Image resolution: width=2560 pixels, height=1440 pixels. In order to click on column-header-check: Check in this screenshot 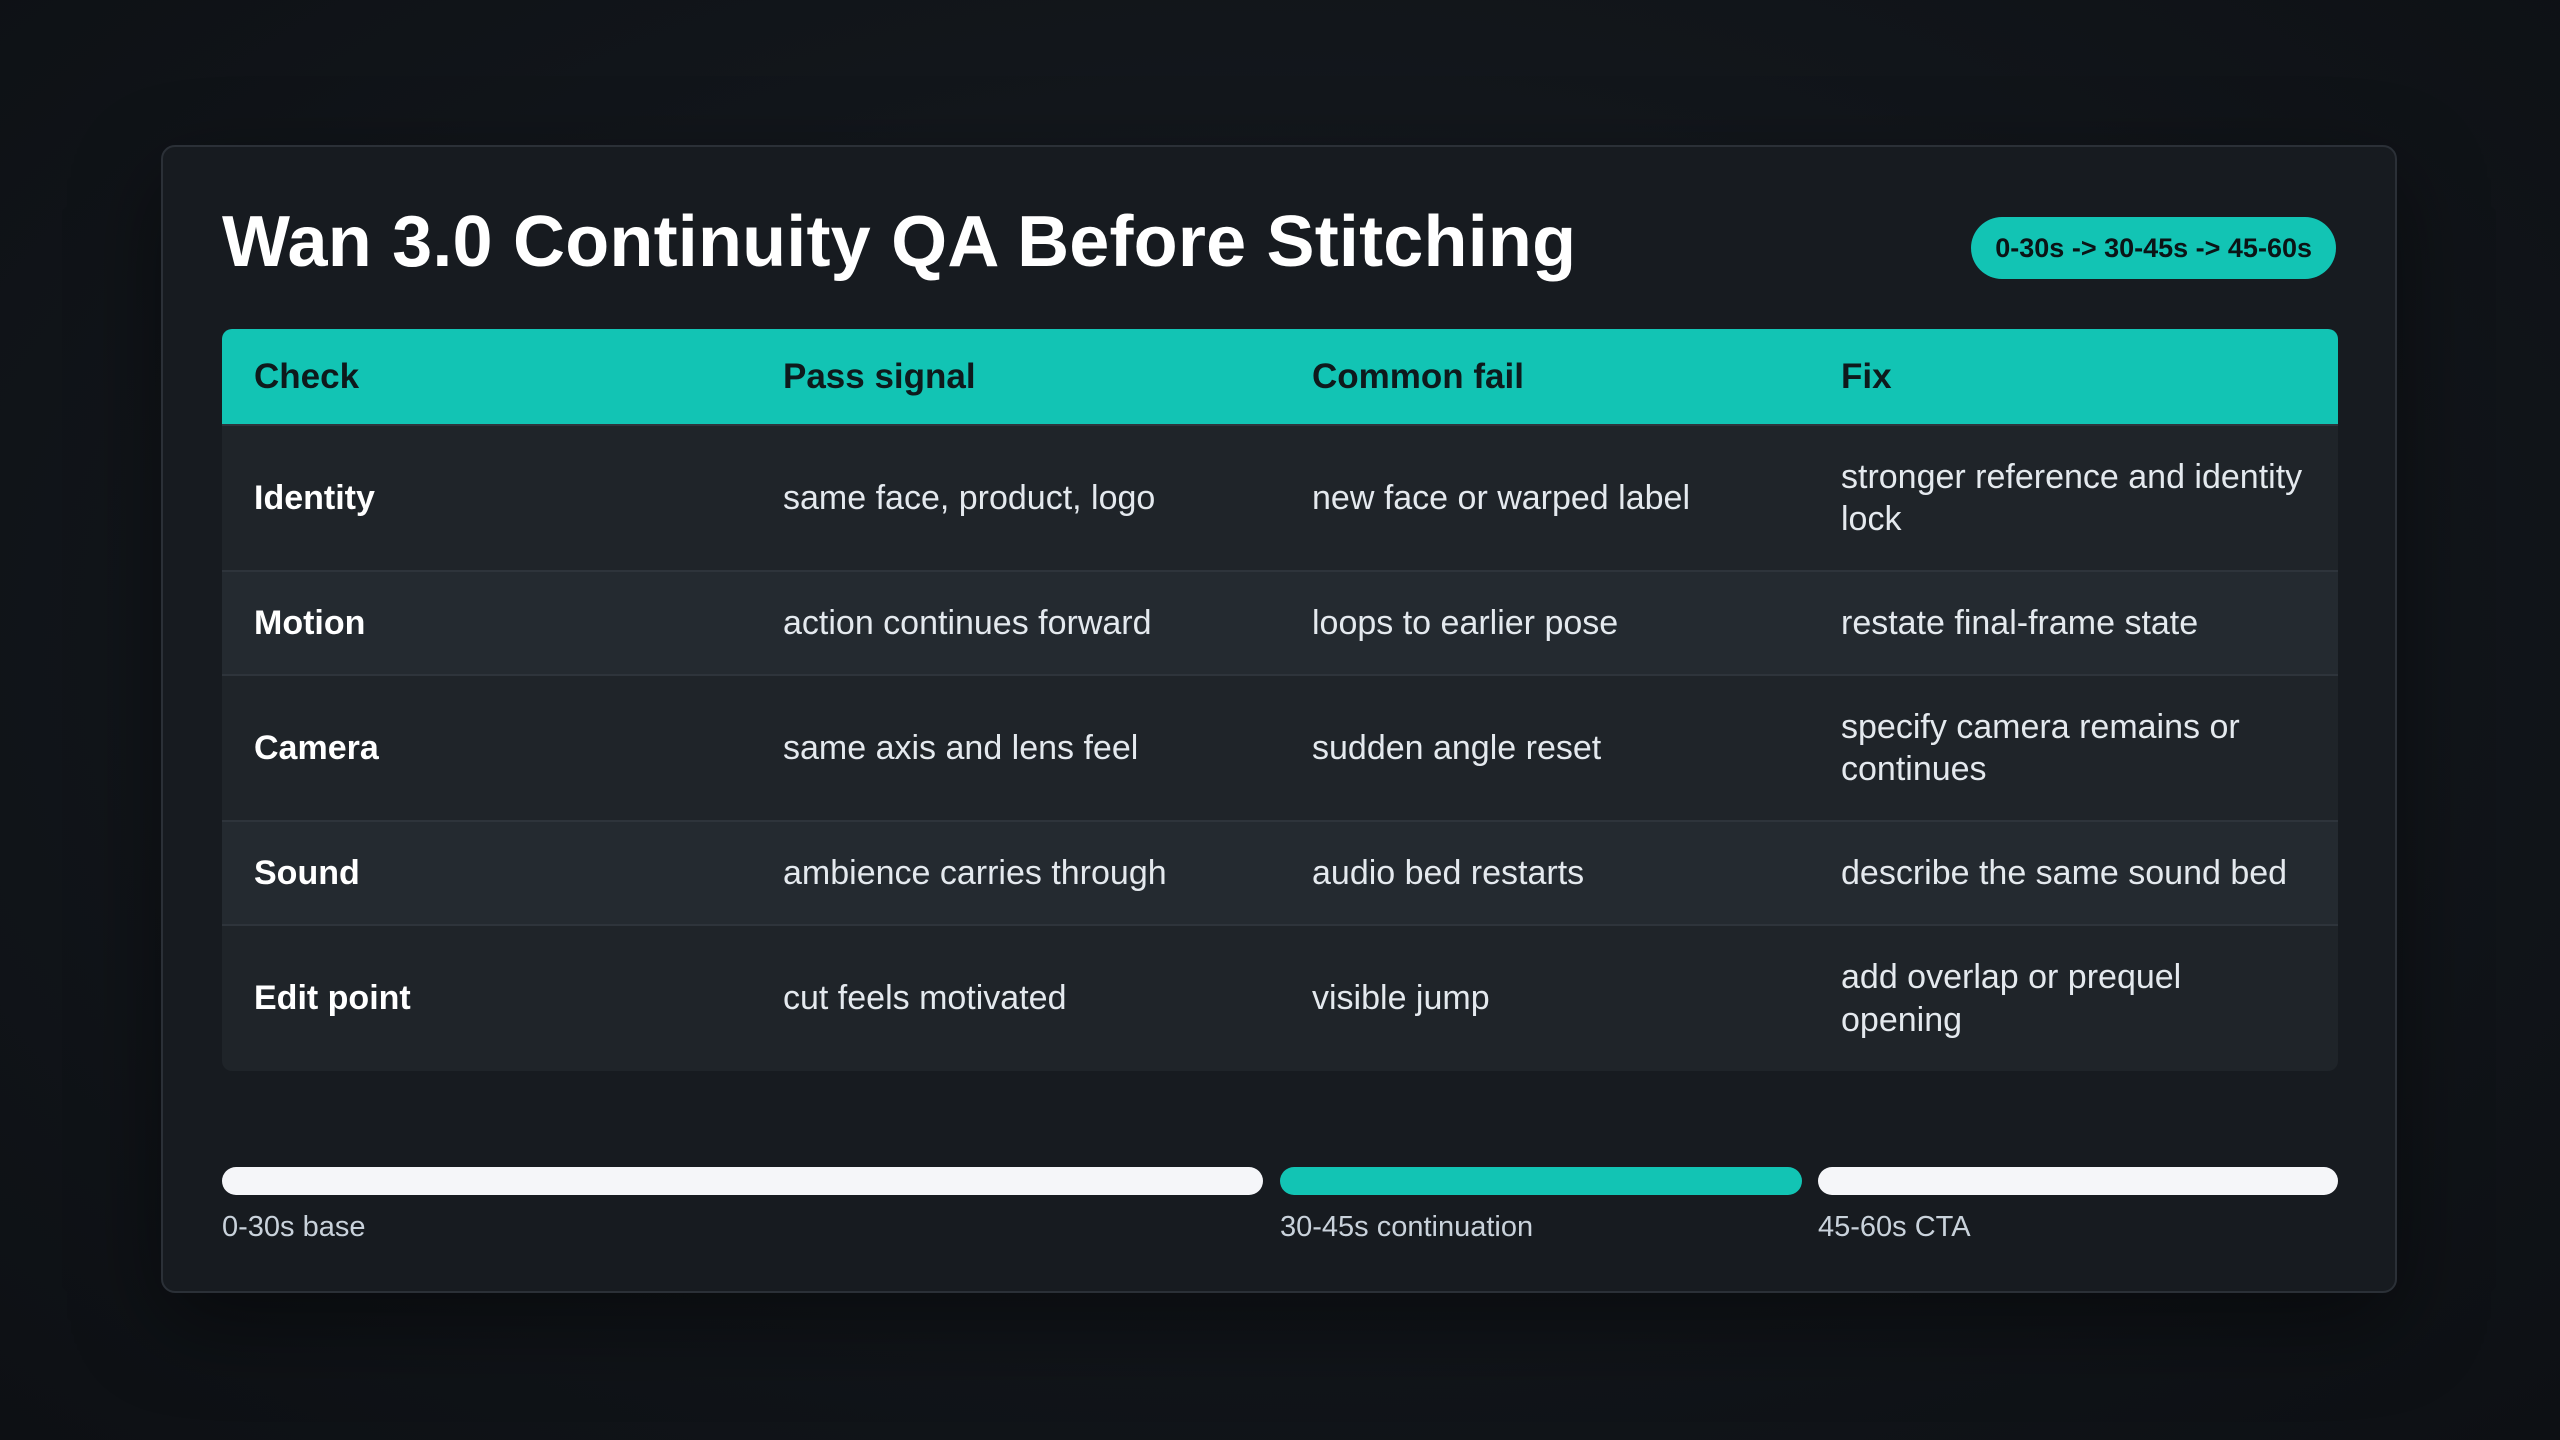, I will do `click(307, 376)`.